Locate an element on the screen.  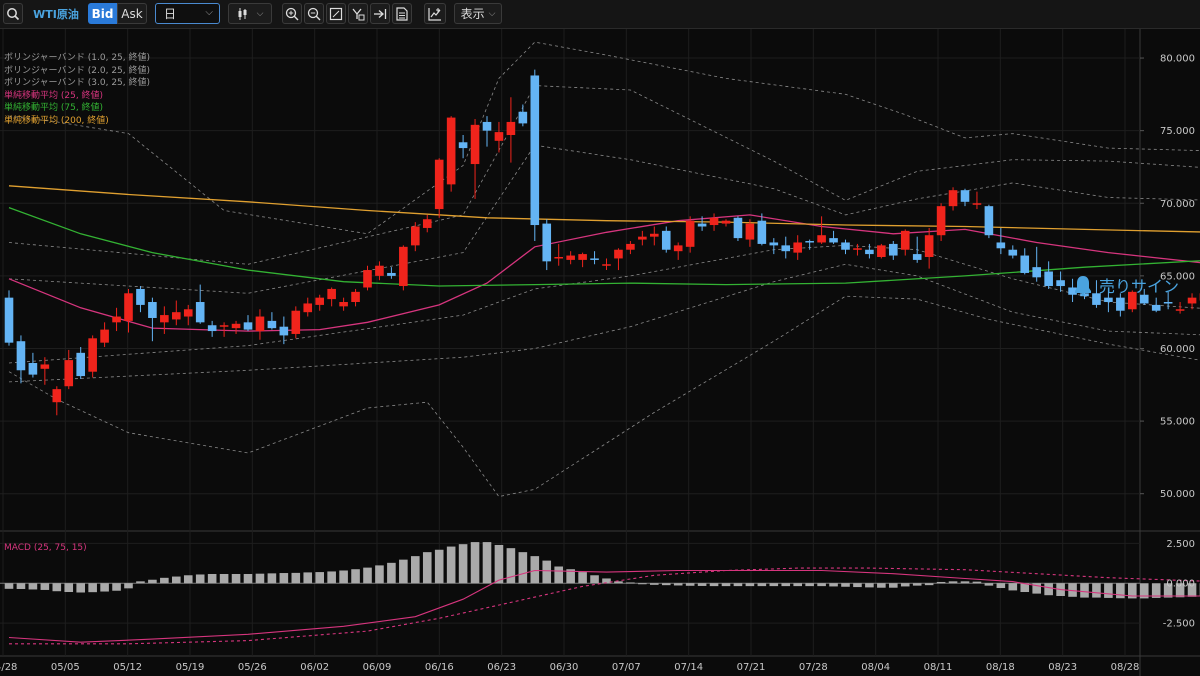
x-tick-label: 05/05 is located at coordinates (65, 667).